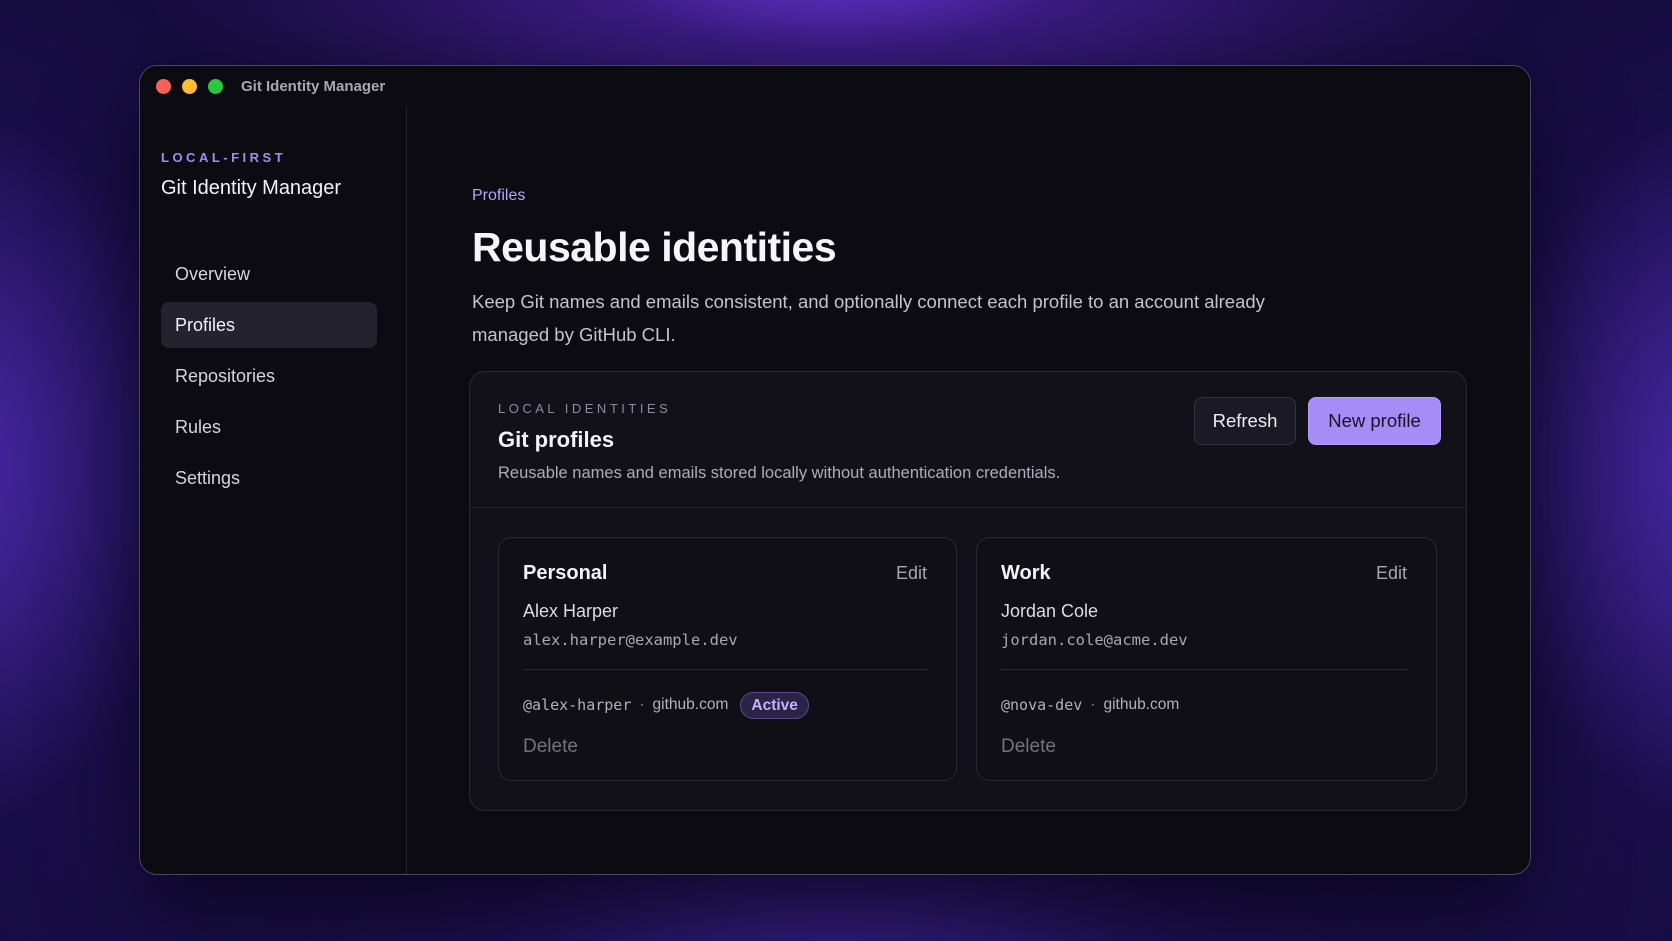 Image resolution: width=1672 pixels, height=941 pixels. Describe the element at coordinates (269, 325) in the screenshot. I see `sidebar-item-profiles: Profiles` at that location.